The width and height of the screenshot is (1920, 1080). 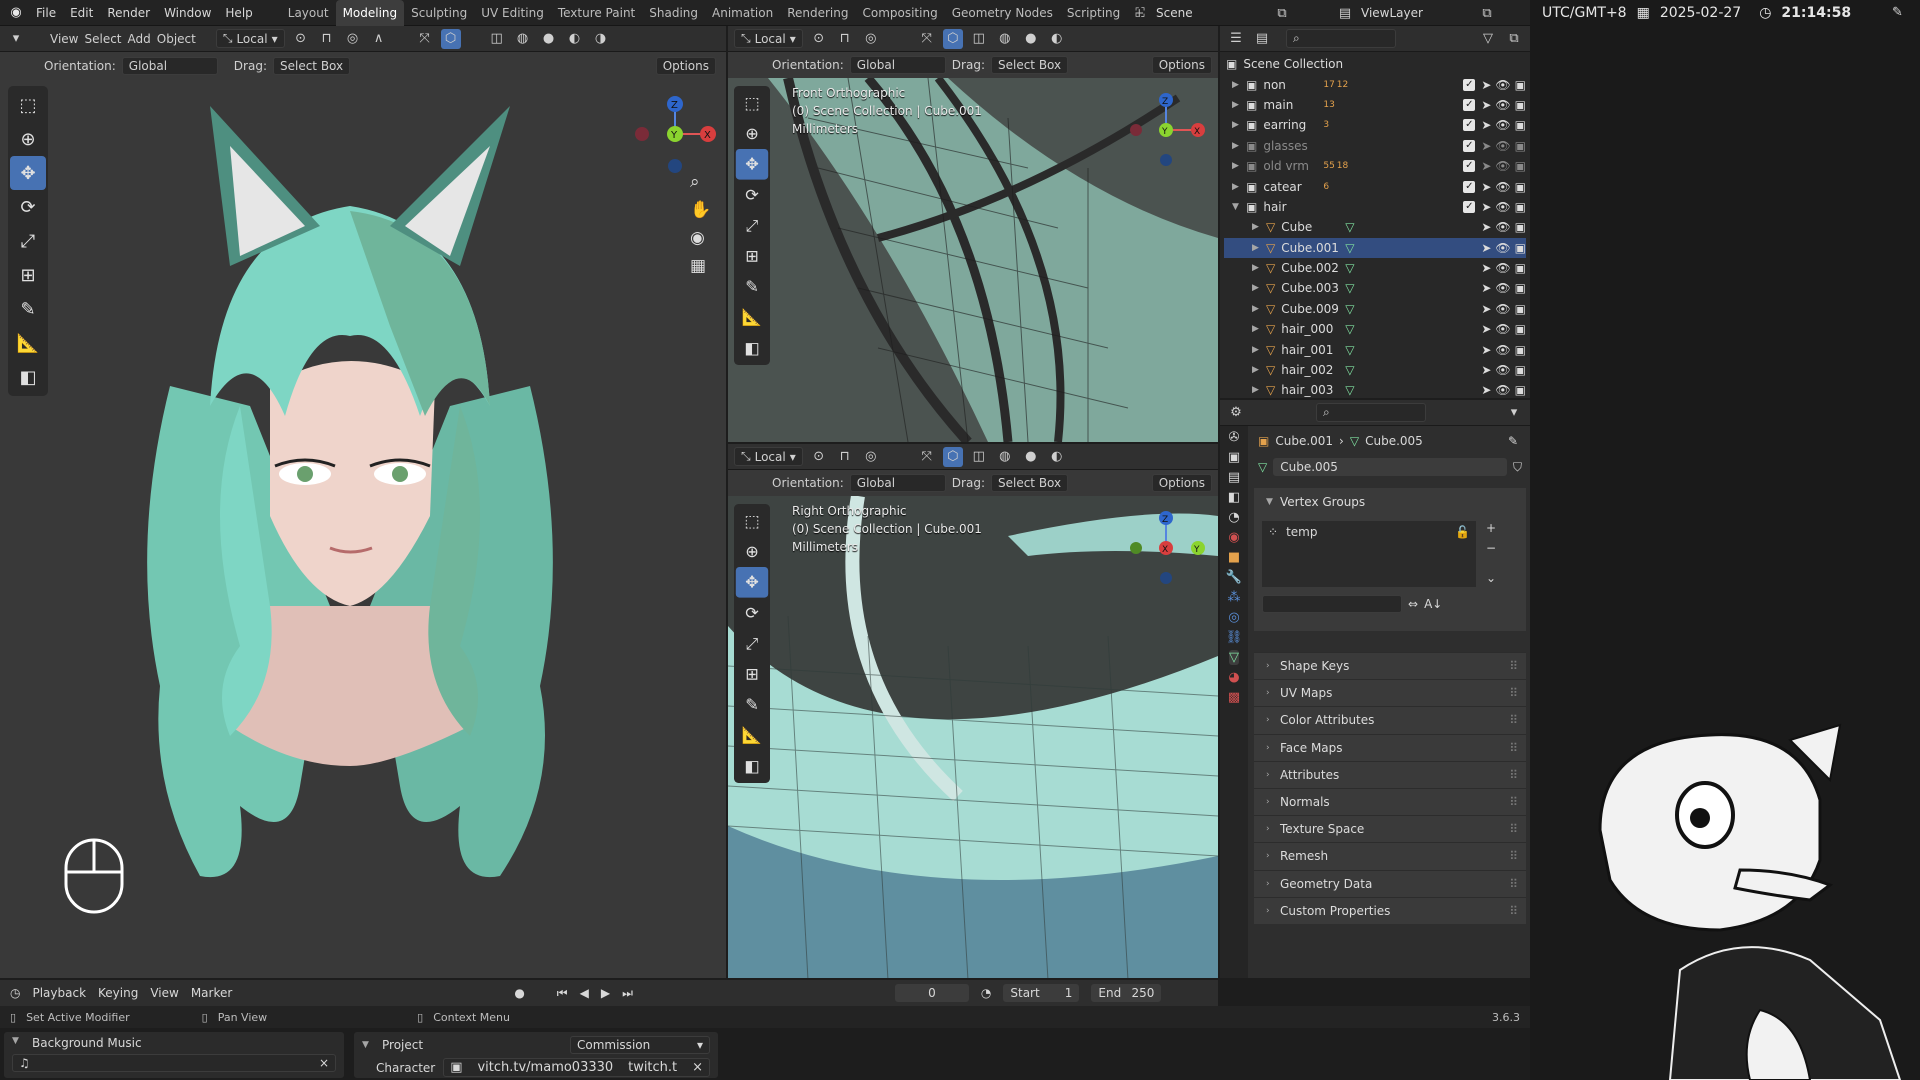 What do you see at coordinates (1234, 477) in the screenshot?
I see `output-tab-icon: ▤` at bounding box center [1234, 477].